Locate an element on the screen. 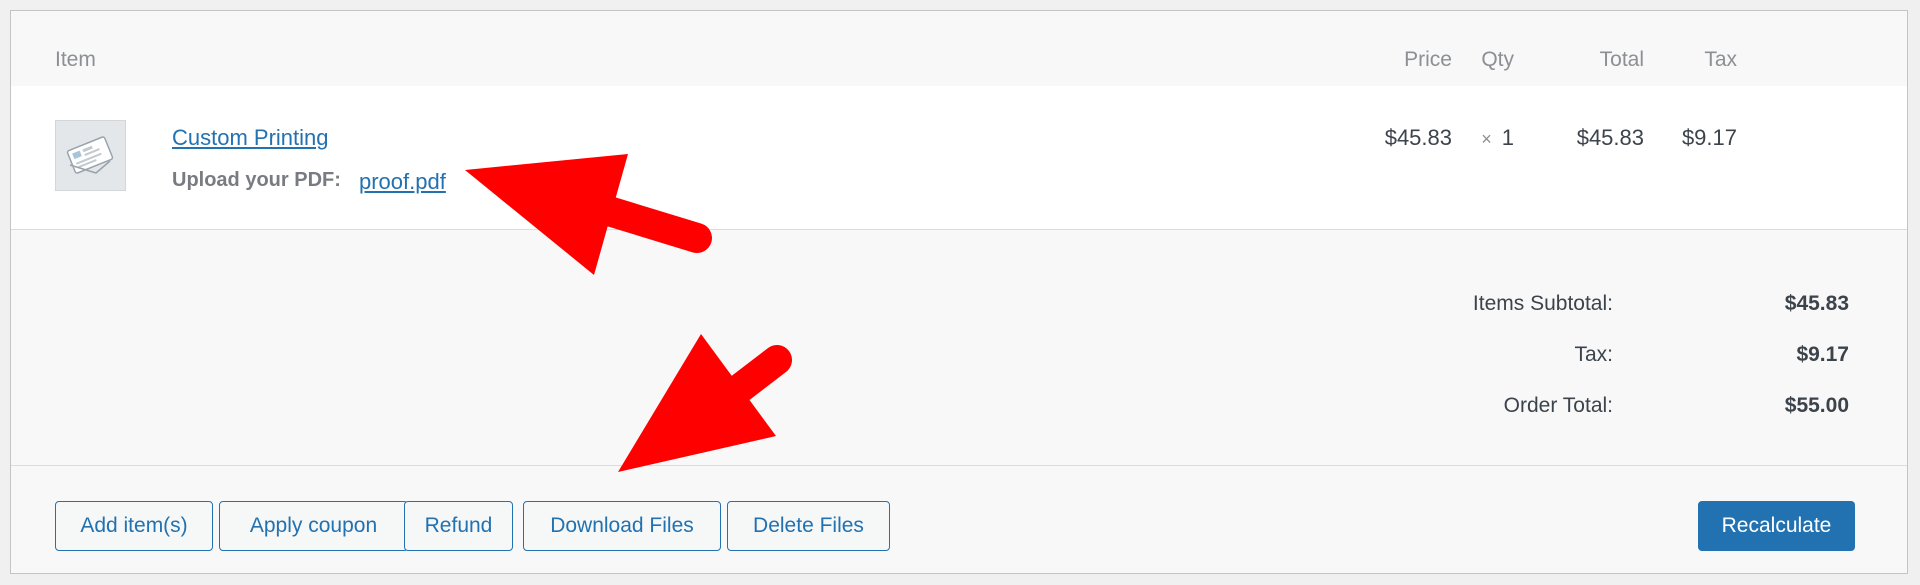 Image resolution: width=1920 pixels, height=585 pixels. order-total-value: $55.00 is located at coordinates (1816, 405).